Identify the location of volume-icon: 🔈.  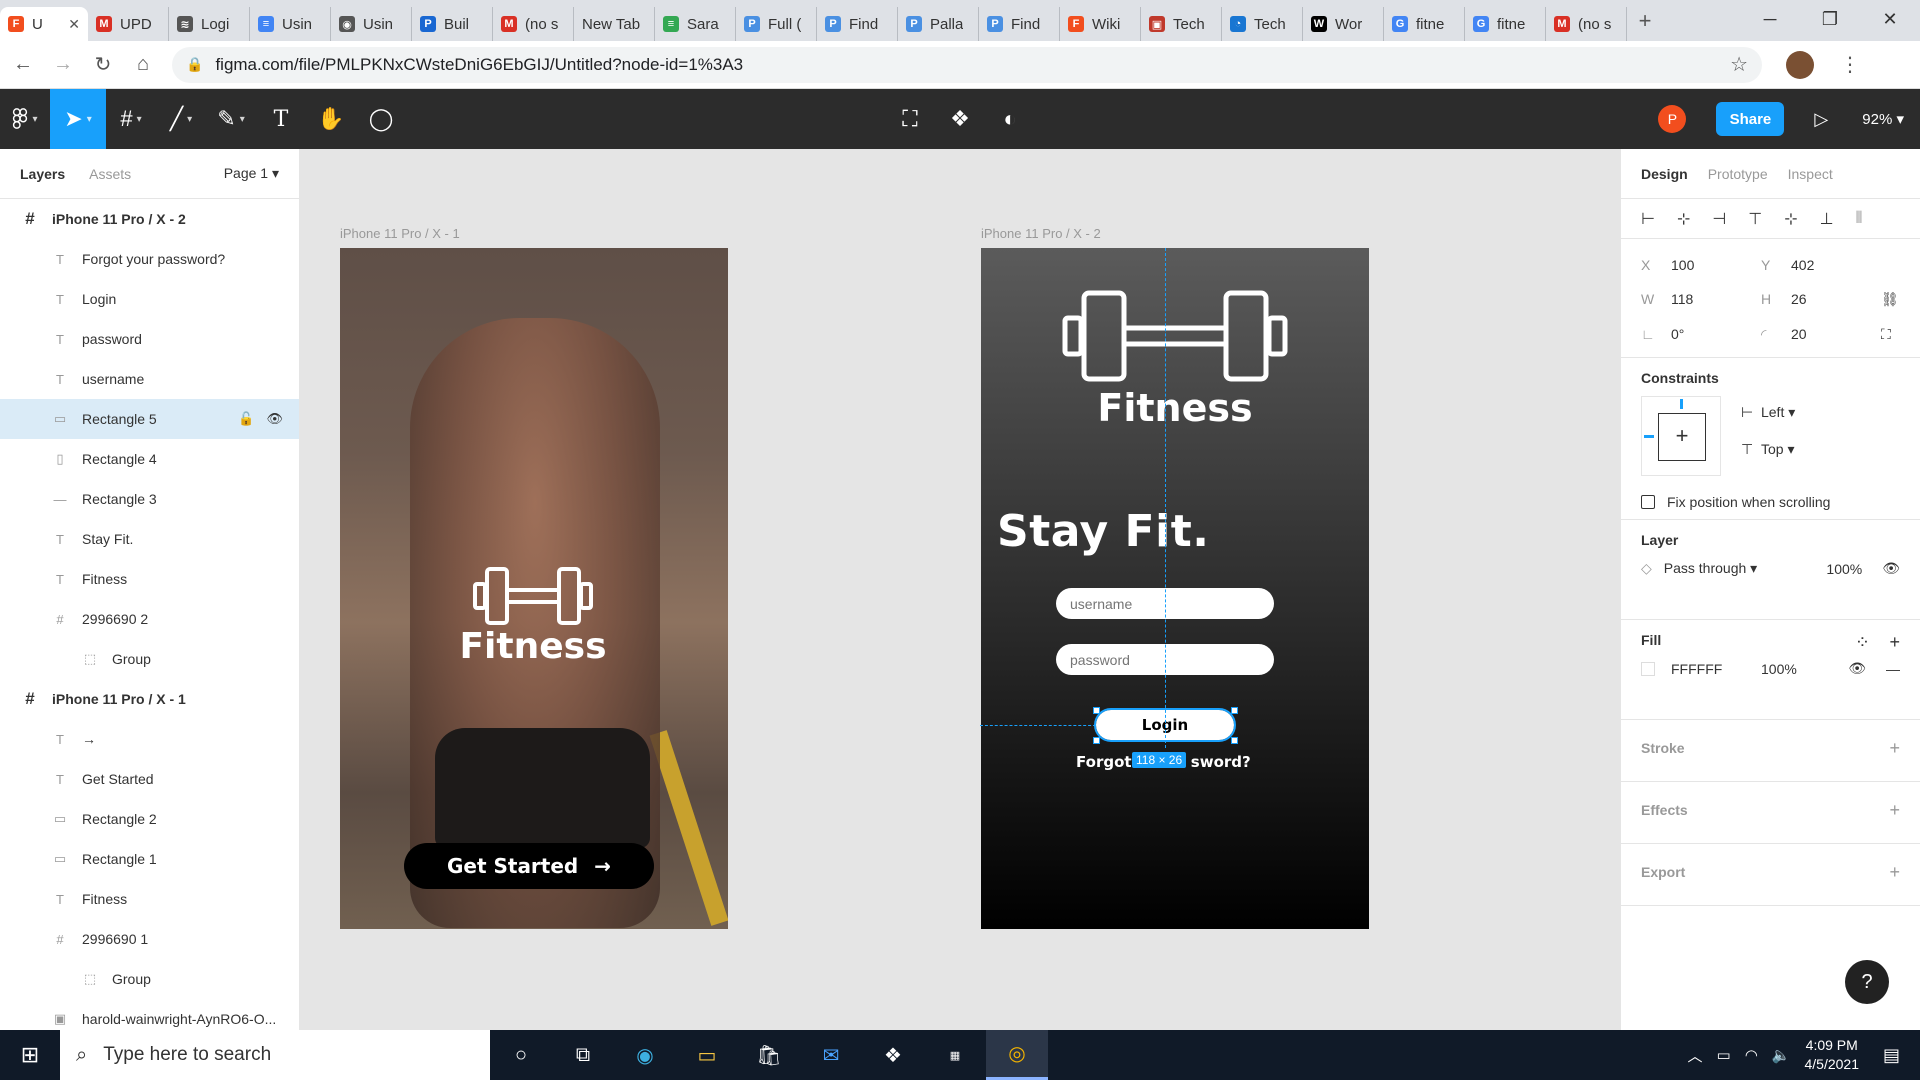
(1781, 1055).